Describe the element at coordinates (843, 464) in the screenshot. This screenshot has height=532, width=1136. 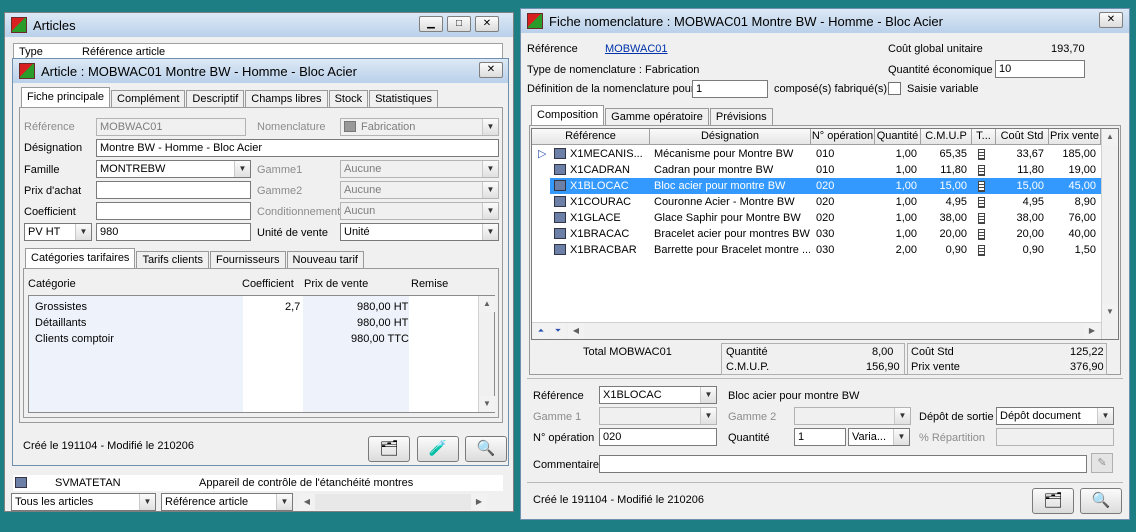
I see `commentaire-field` at that location.